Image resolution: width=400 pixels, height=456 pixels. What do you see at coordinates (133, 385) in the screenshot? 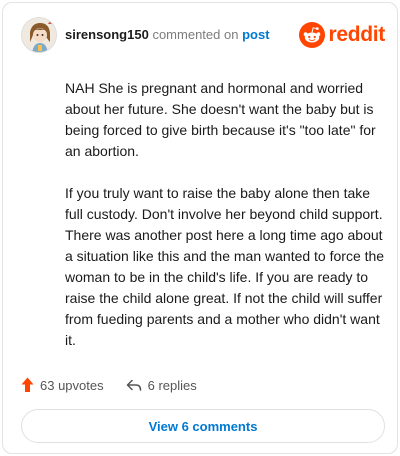
I see `reply-arrow-icon` at bounding box center [133, 385].